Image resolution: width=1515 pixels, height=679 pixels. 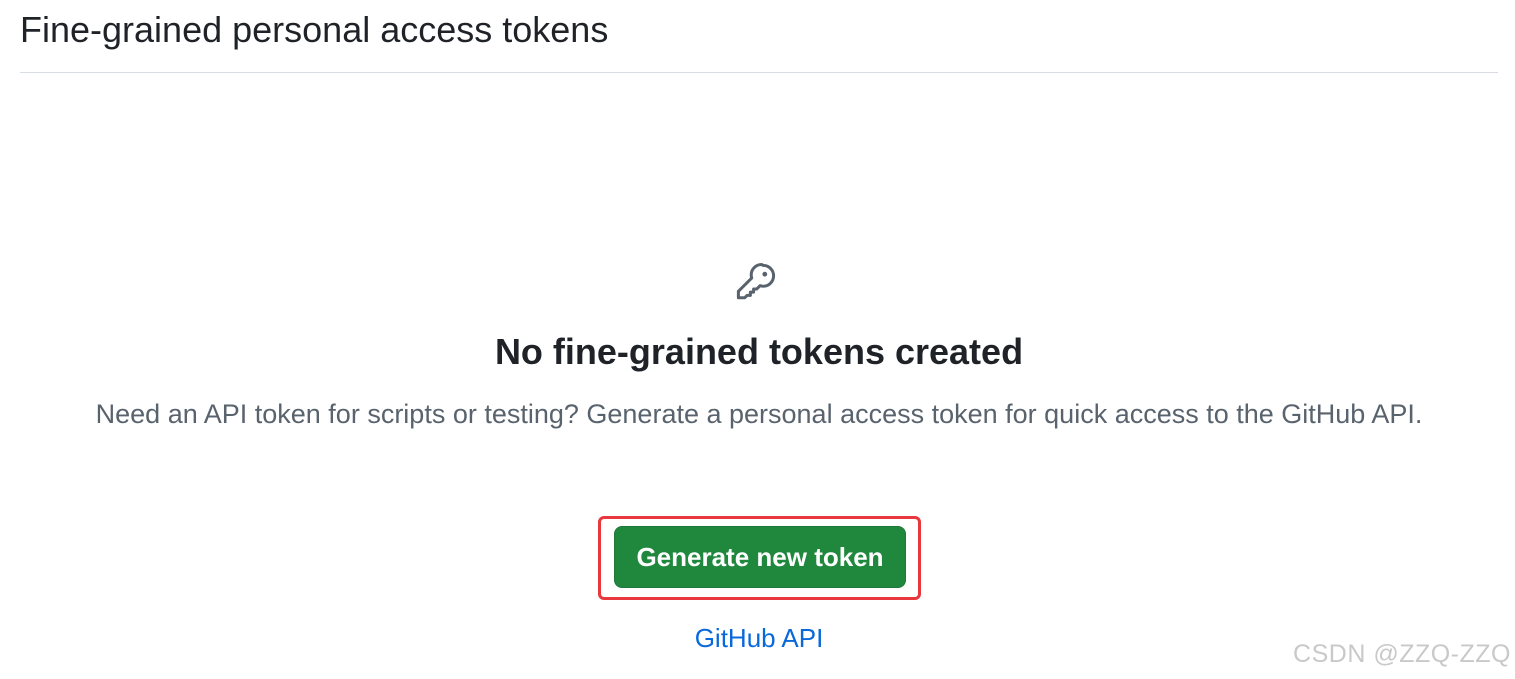 I want to click on generate-new-token-button: Generate new token, so click(x=760, y=557).